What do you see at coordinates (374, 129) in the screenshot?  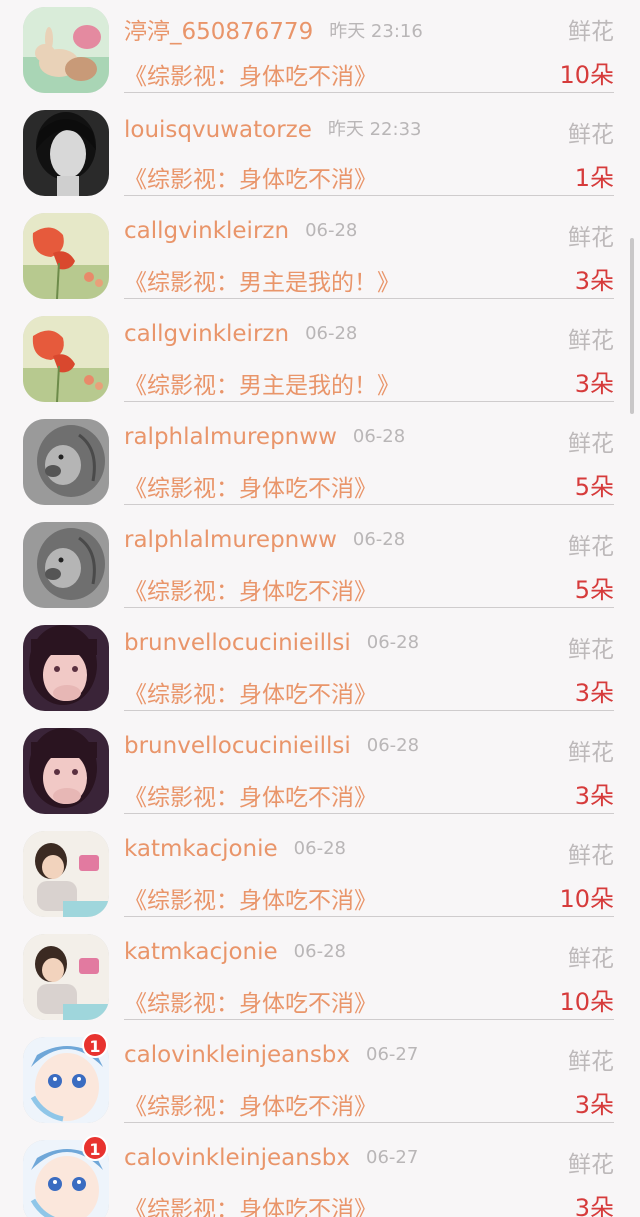 I see `gift-time: 昨天 22:33` at bounding box center [374, 129].